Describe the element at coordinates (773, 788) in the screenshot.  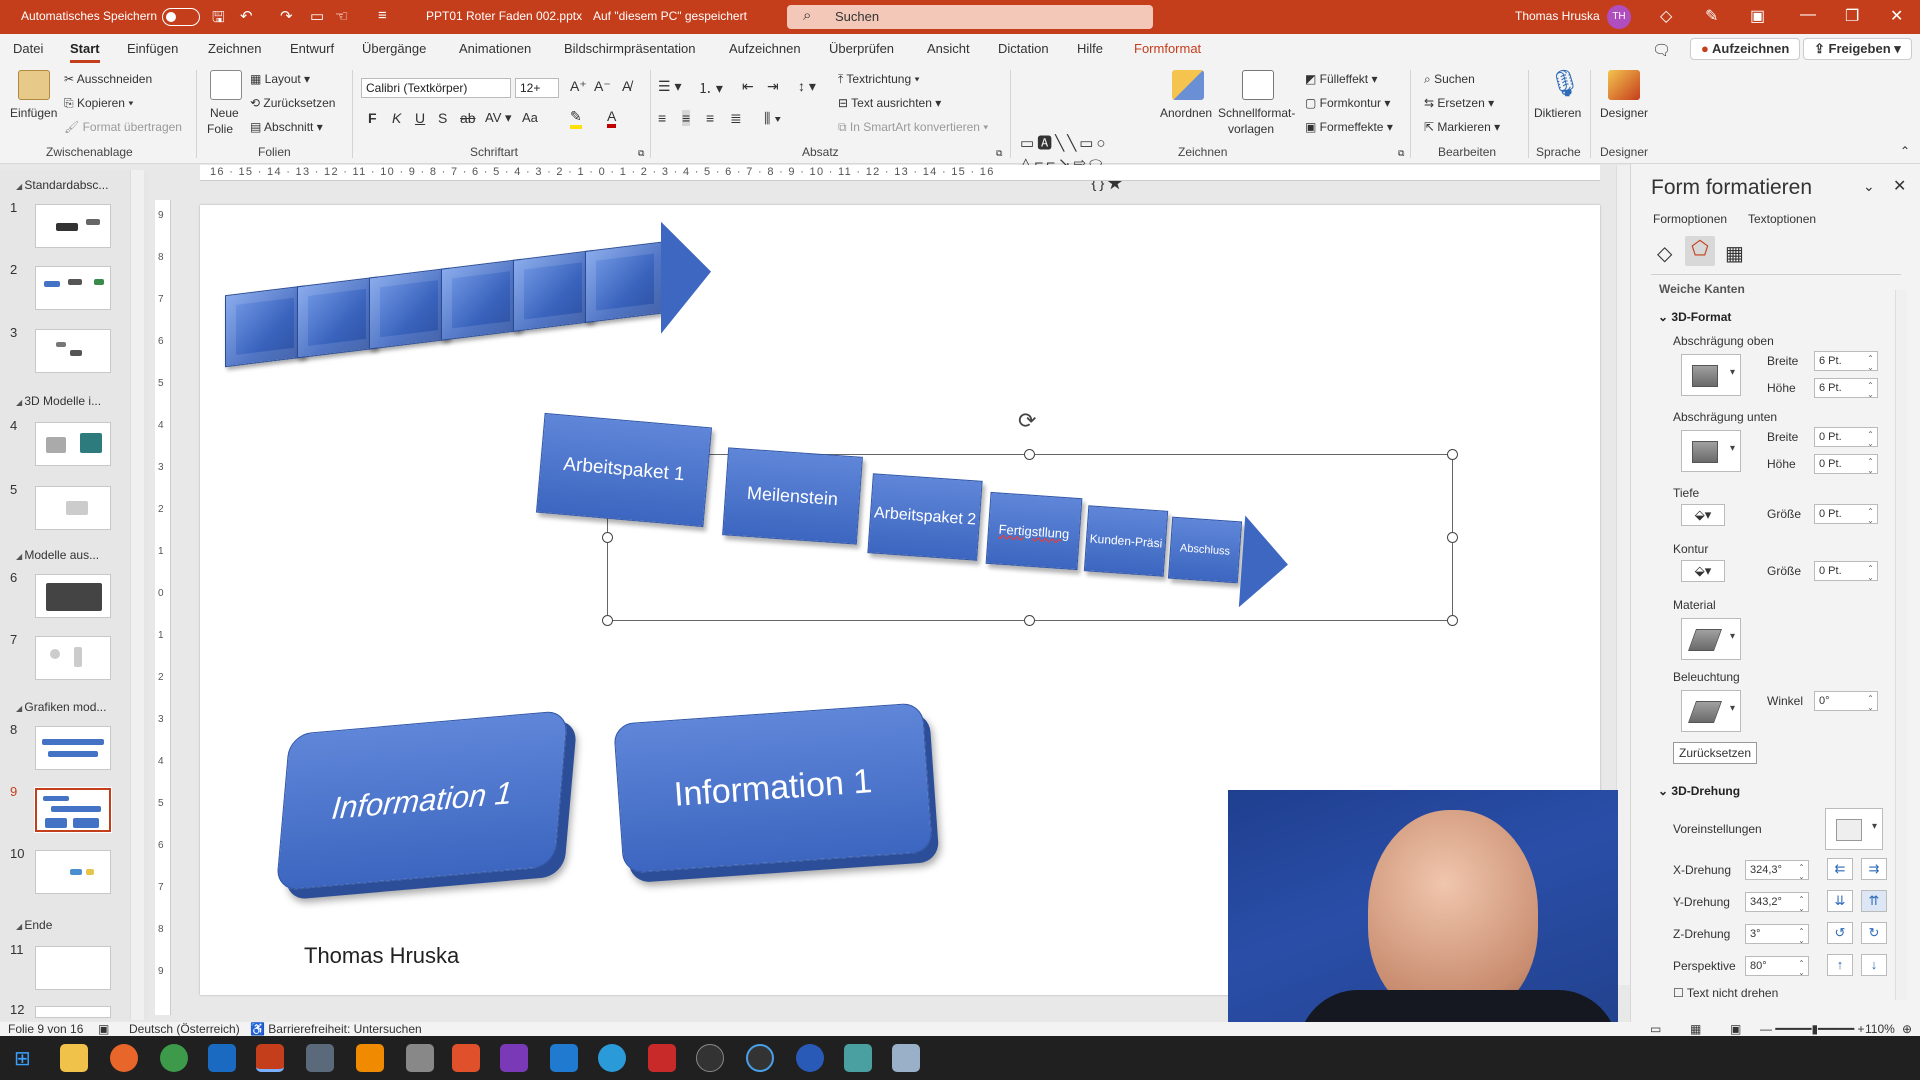
I see `info-box-2: Information 1` at that location.